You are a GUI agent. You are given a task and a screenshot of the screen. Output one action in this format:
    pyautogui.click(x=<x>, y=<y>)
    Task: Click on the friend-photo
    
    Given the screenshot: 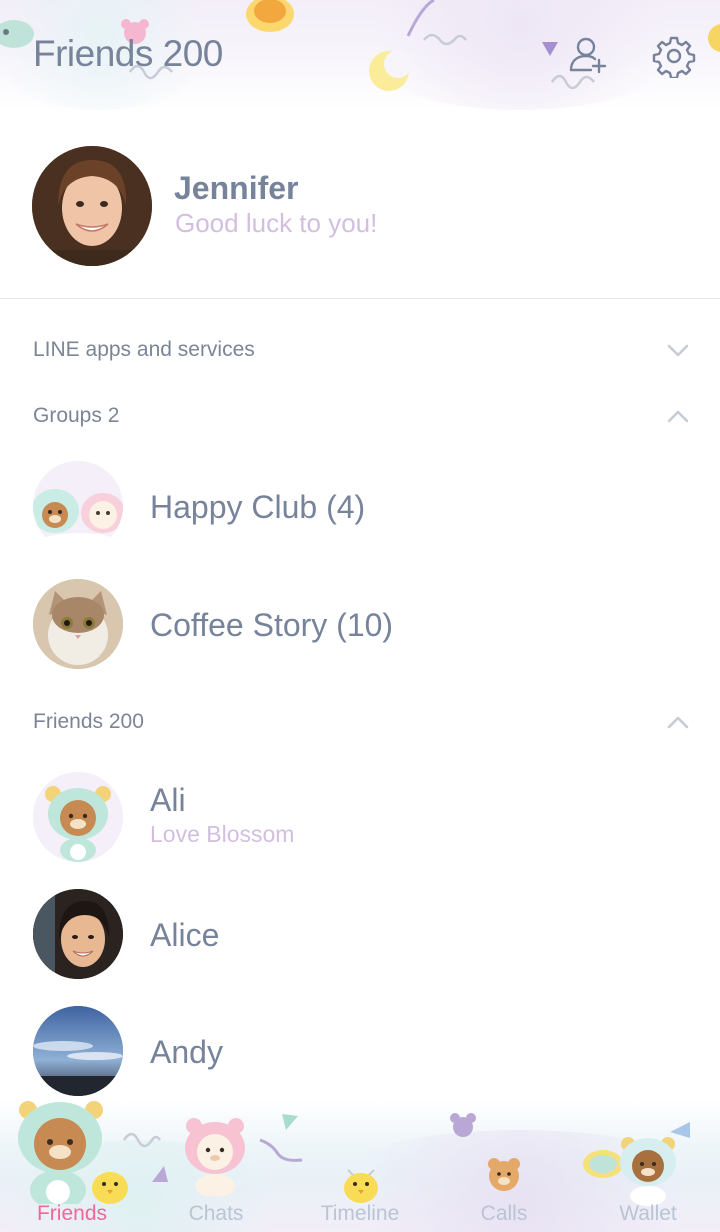 What is the action you would take?
    pyautogui.click(x=78, y=934)
    